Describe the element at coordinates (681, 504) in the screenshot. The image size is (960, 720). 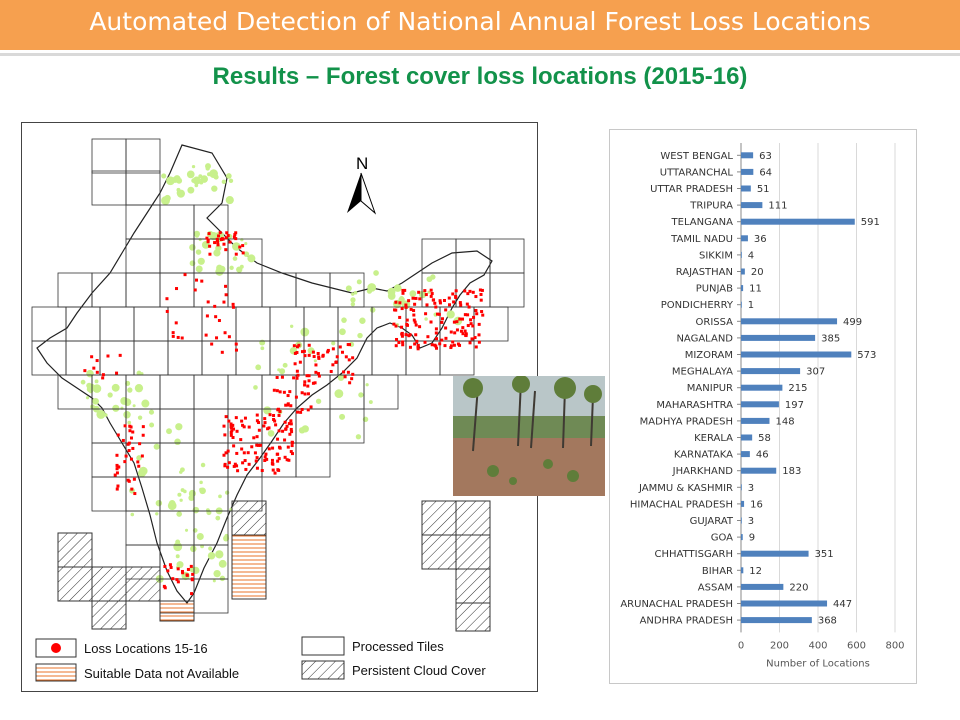
I see `category-label: HIMACHAL PRADESH` at that location.